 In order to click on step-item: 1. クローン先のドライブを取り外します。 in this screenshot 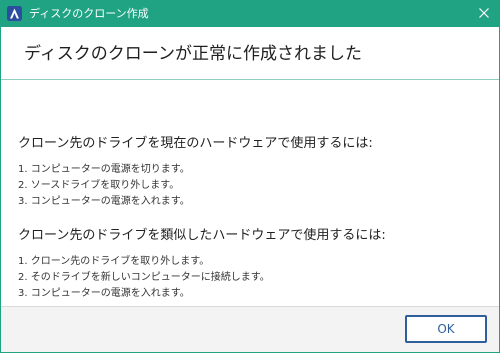, I will do `click(114, 261)`.